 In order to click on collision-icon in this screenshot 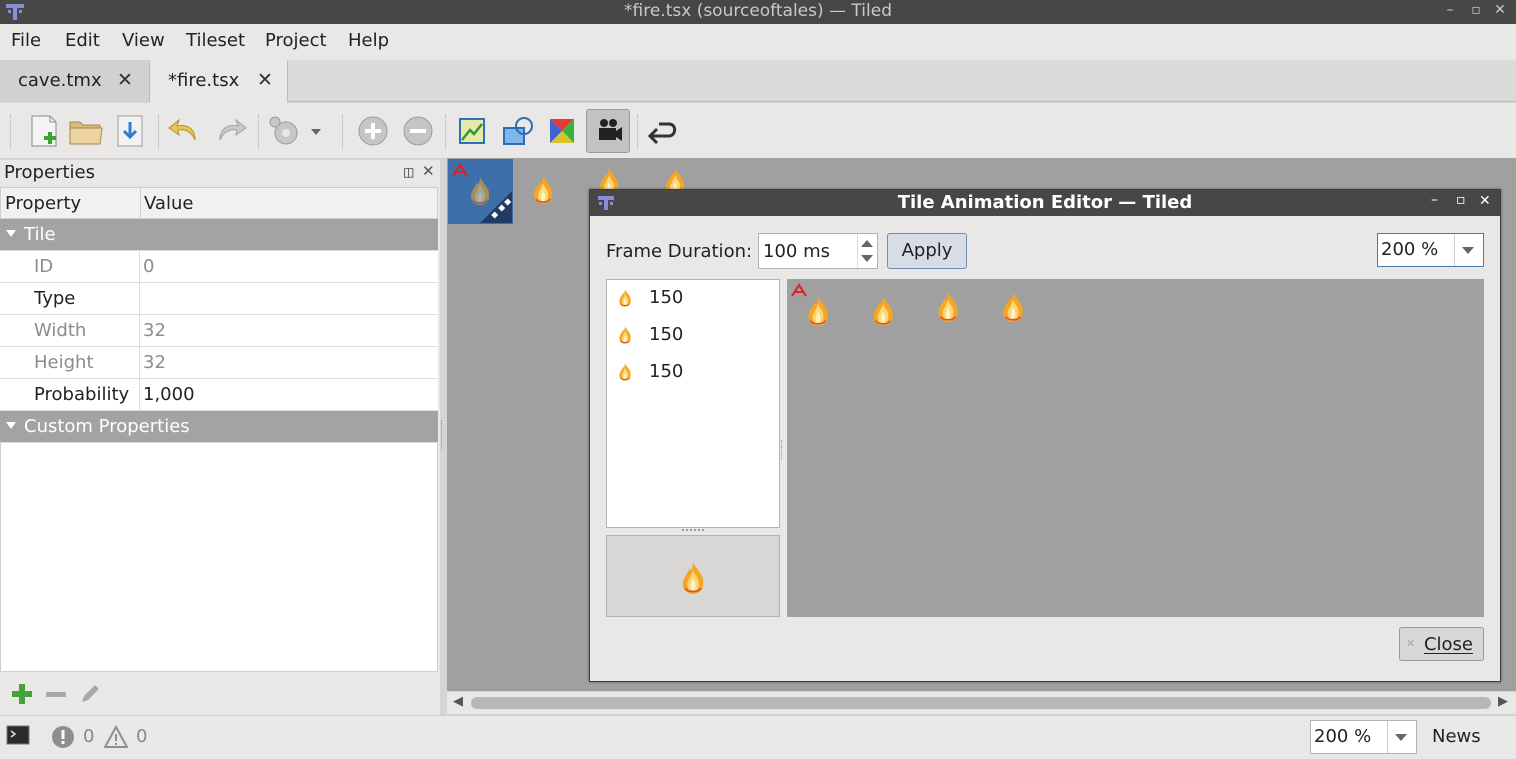, I will do `click(518, 131)`.